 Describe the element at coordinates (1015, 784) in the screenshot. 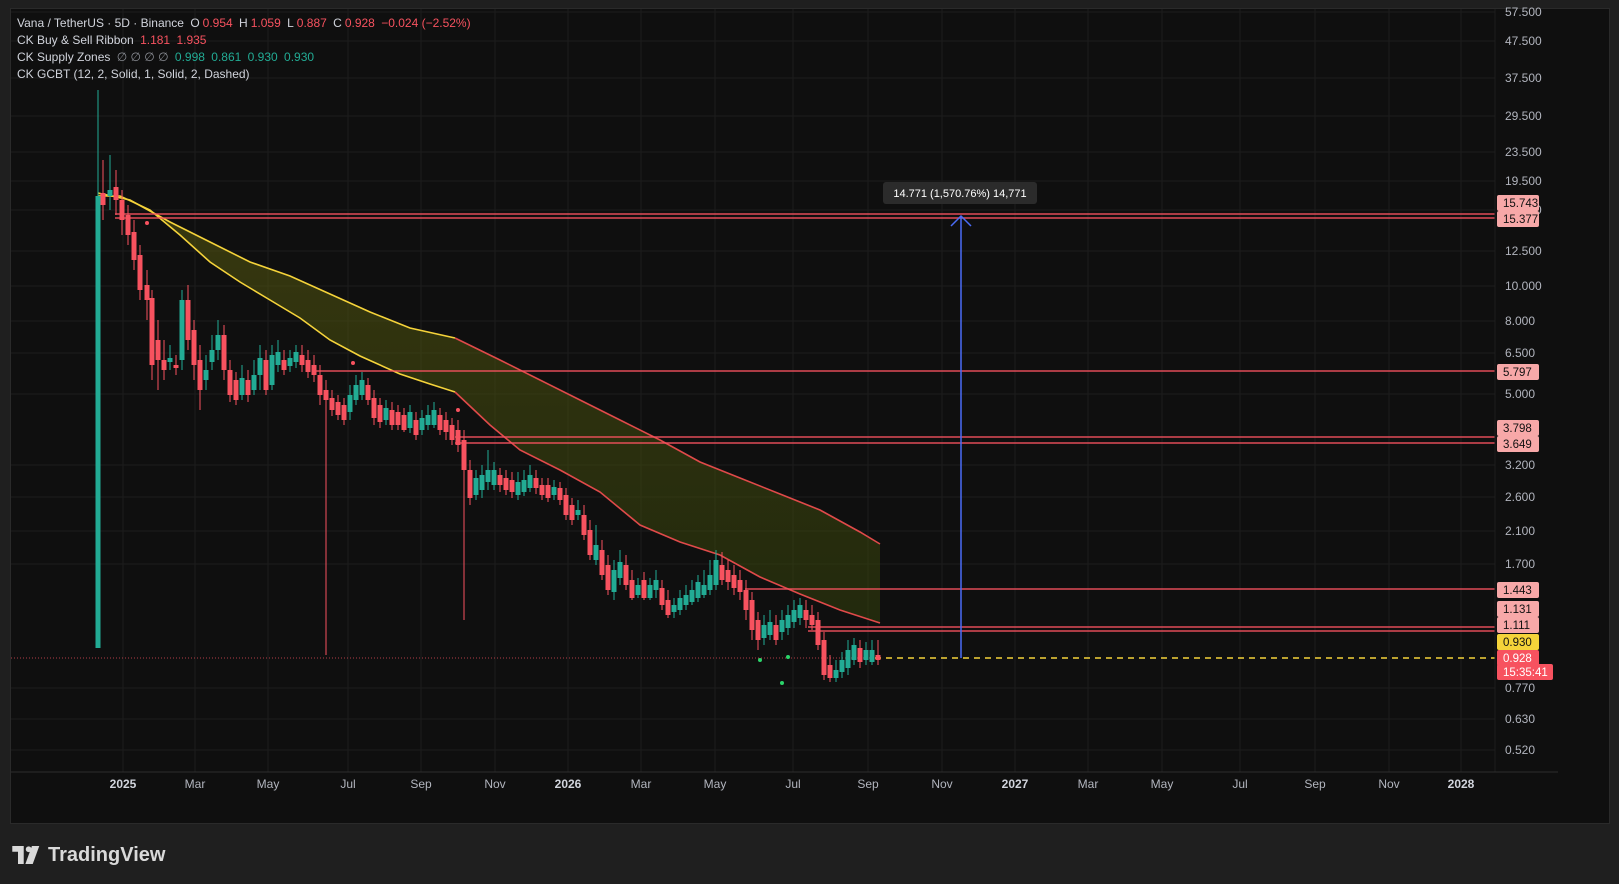

I see `time-tick-label: 2027` at that location.